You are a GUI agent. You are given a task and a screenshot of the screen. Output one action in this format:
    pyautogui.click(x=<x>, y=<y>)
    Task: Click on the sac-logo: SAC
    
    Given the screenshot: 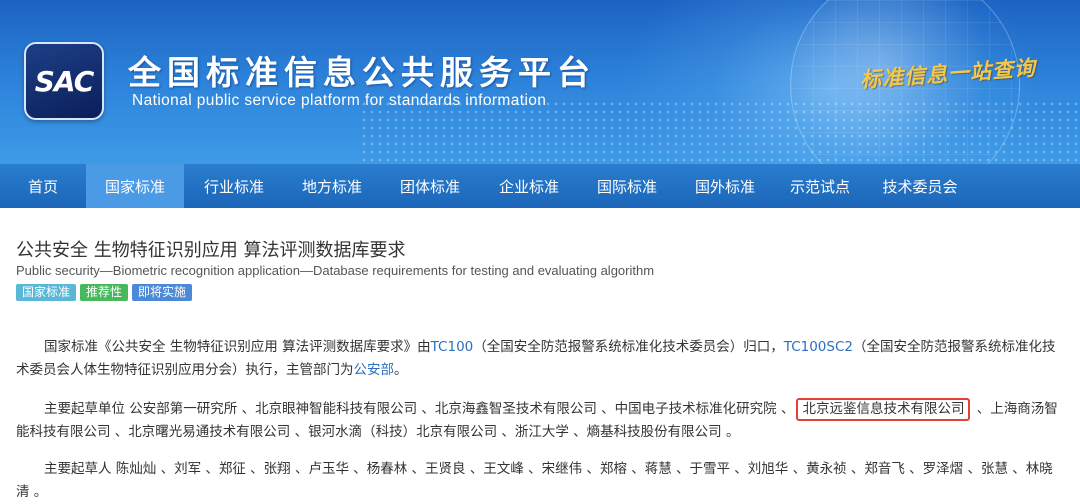 What is the action you would take?
    pyautogui.click(x=64, y=81)
    